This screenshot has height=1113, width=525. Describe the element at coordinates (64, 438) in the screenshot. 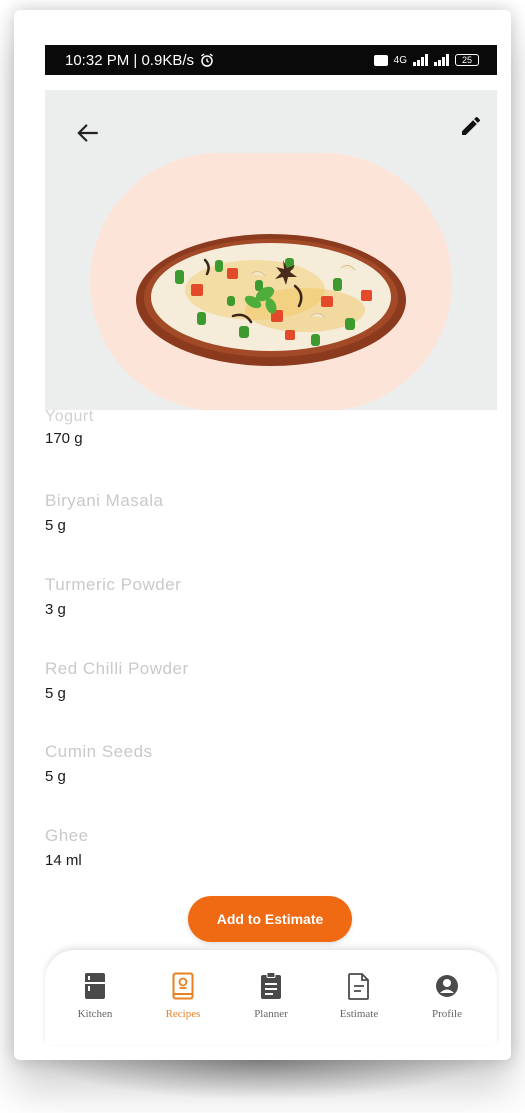

I see `ingredient-quantity: 170 g` at that location.